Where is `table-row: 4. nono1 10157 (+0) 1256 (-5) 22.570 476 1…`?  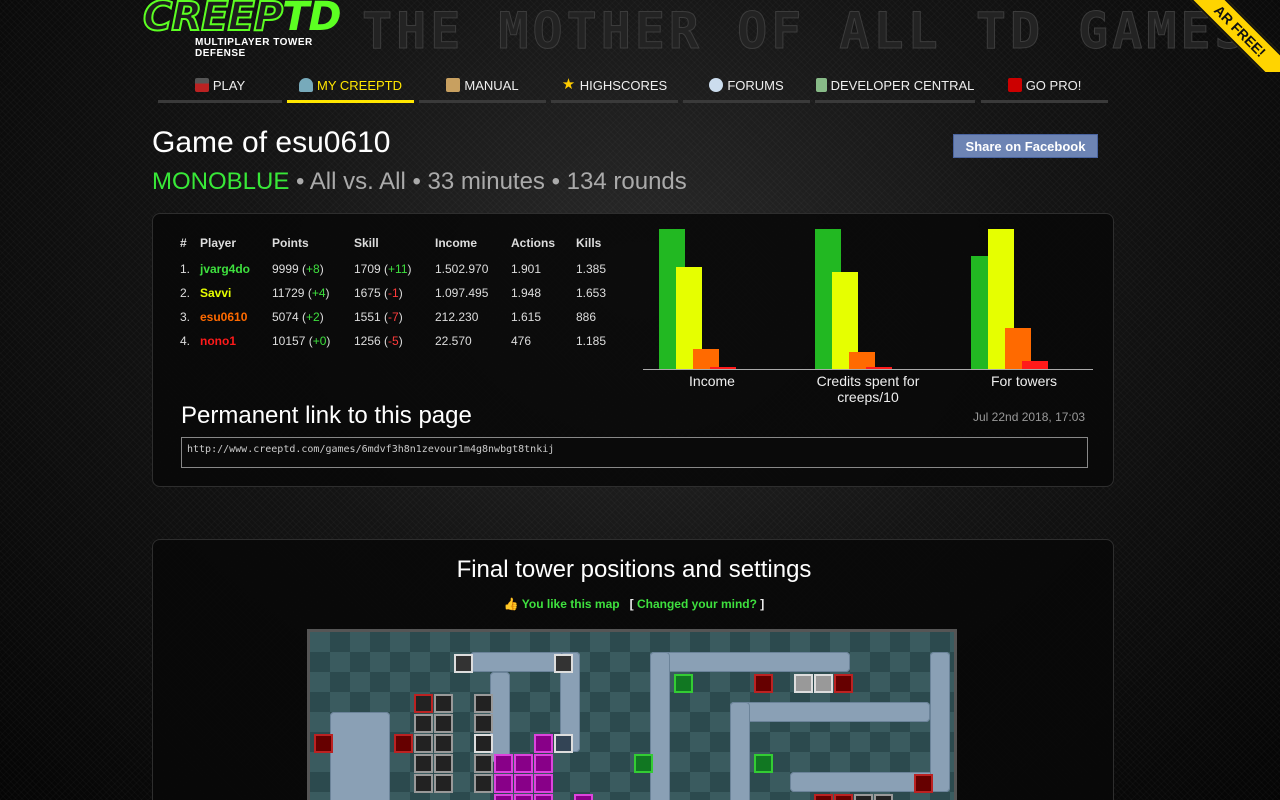
table-row: 4. nono1 10157 (+0) 1256 (-5) 22.570 476 1… is located at coordinates (393, 341).